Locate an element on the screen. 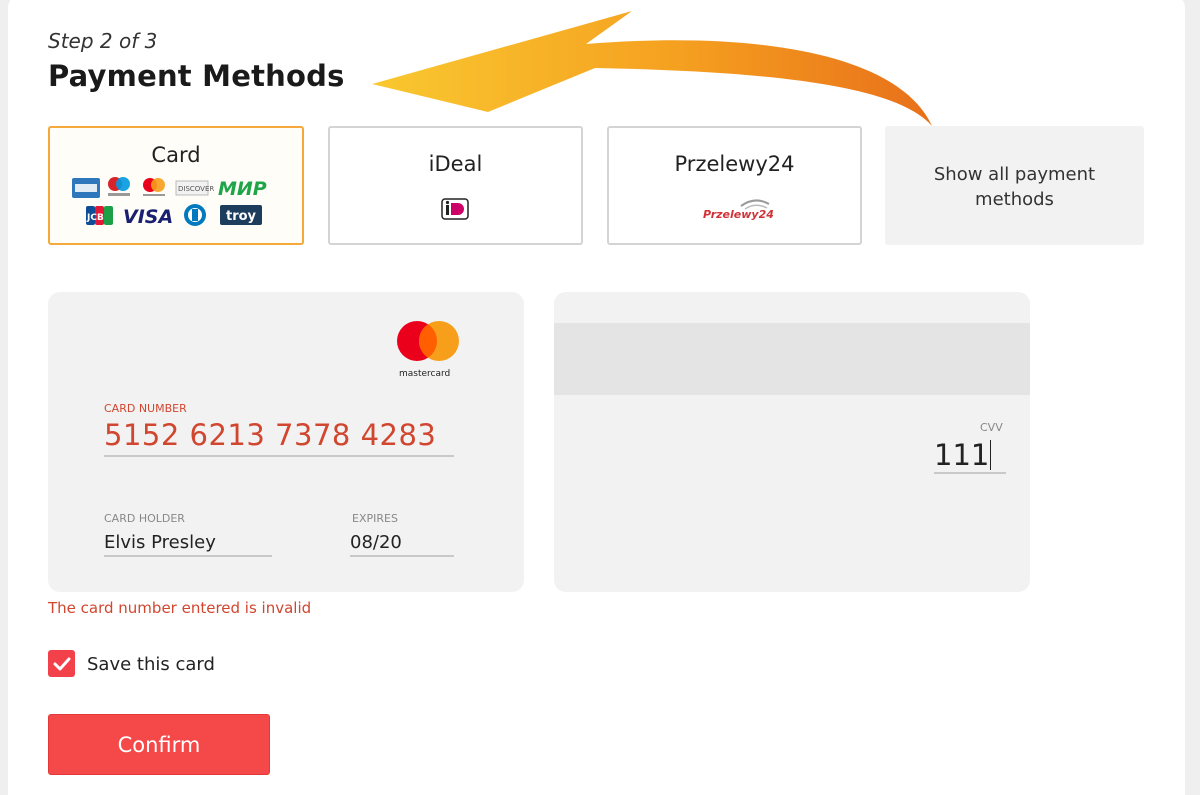 Image resolution: width=1200 pixels, height=795 pixels. svg-text: DISCOVER is located at coordinates (196, 189).